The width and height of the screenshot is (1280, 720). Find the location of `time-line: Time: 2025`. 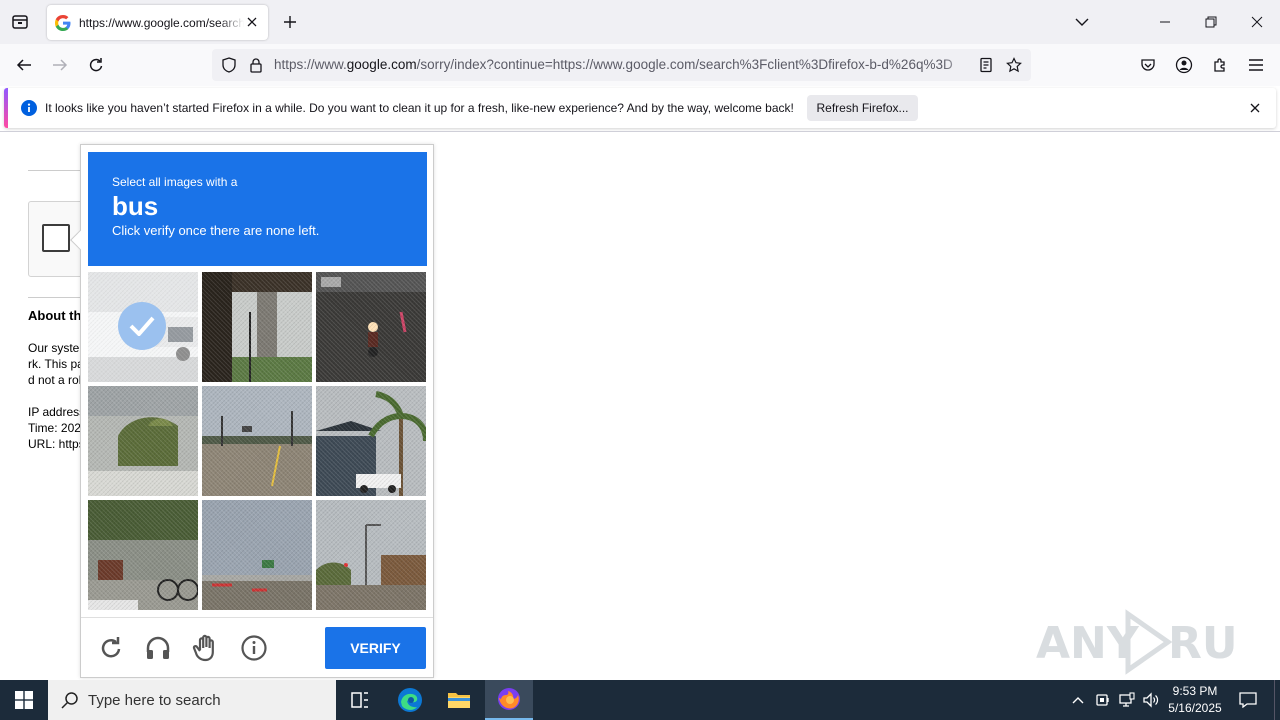

time-line: Time: 2025 is located at coordinates (54, 428).